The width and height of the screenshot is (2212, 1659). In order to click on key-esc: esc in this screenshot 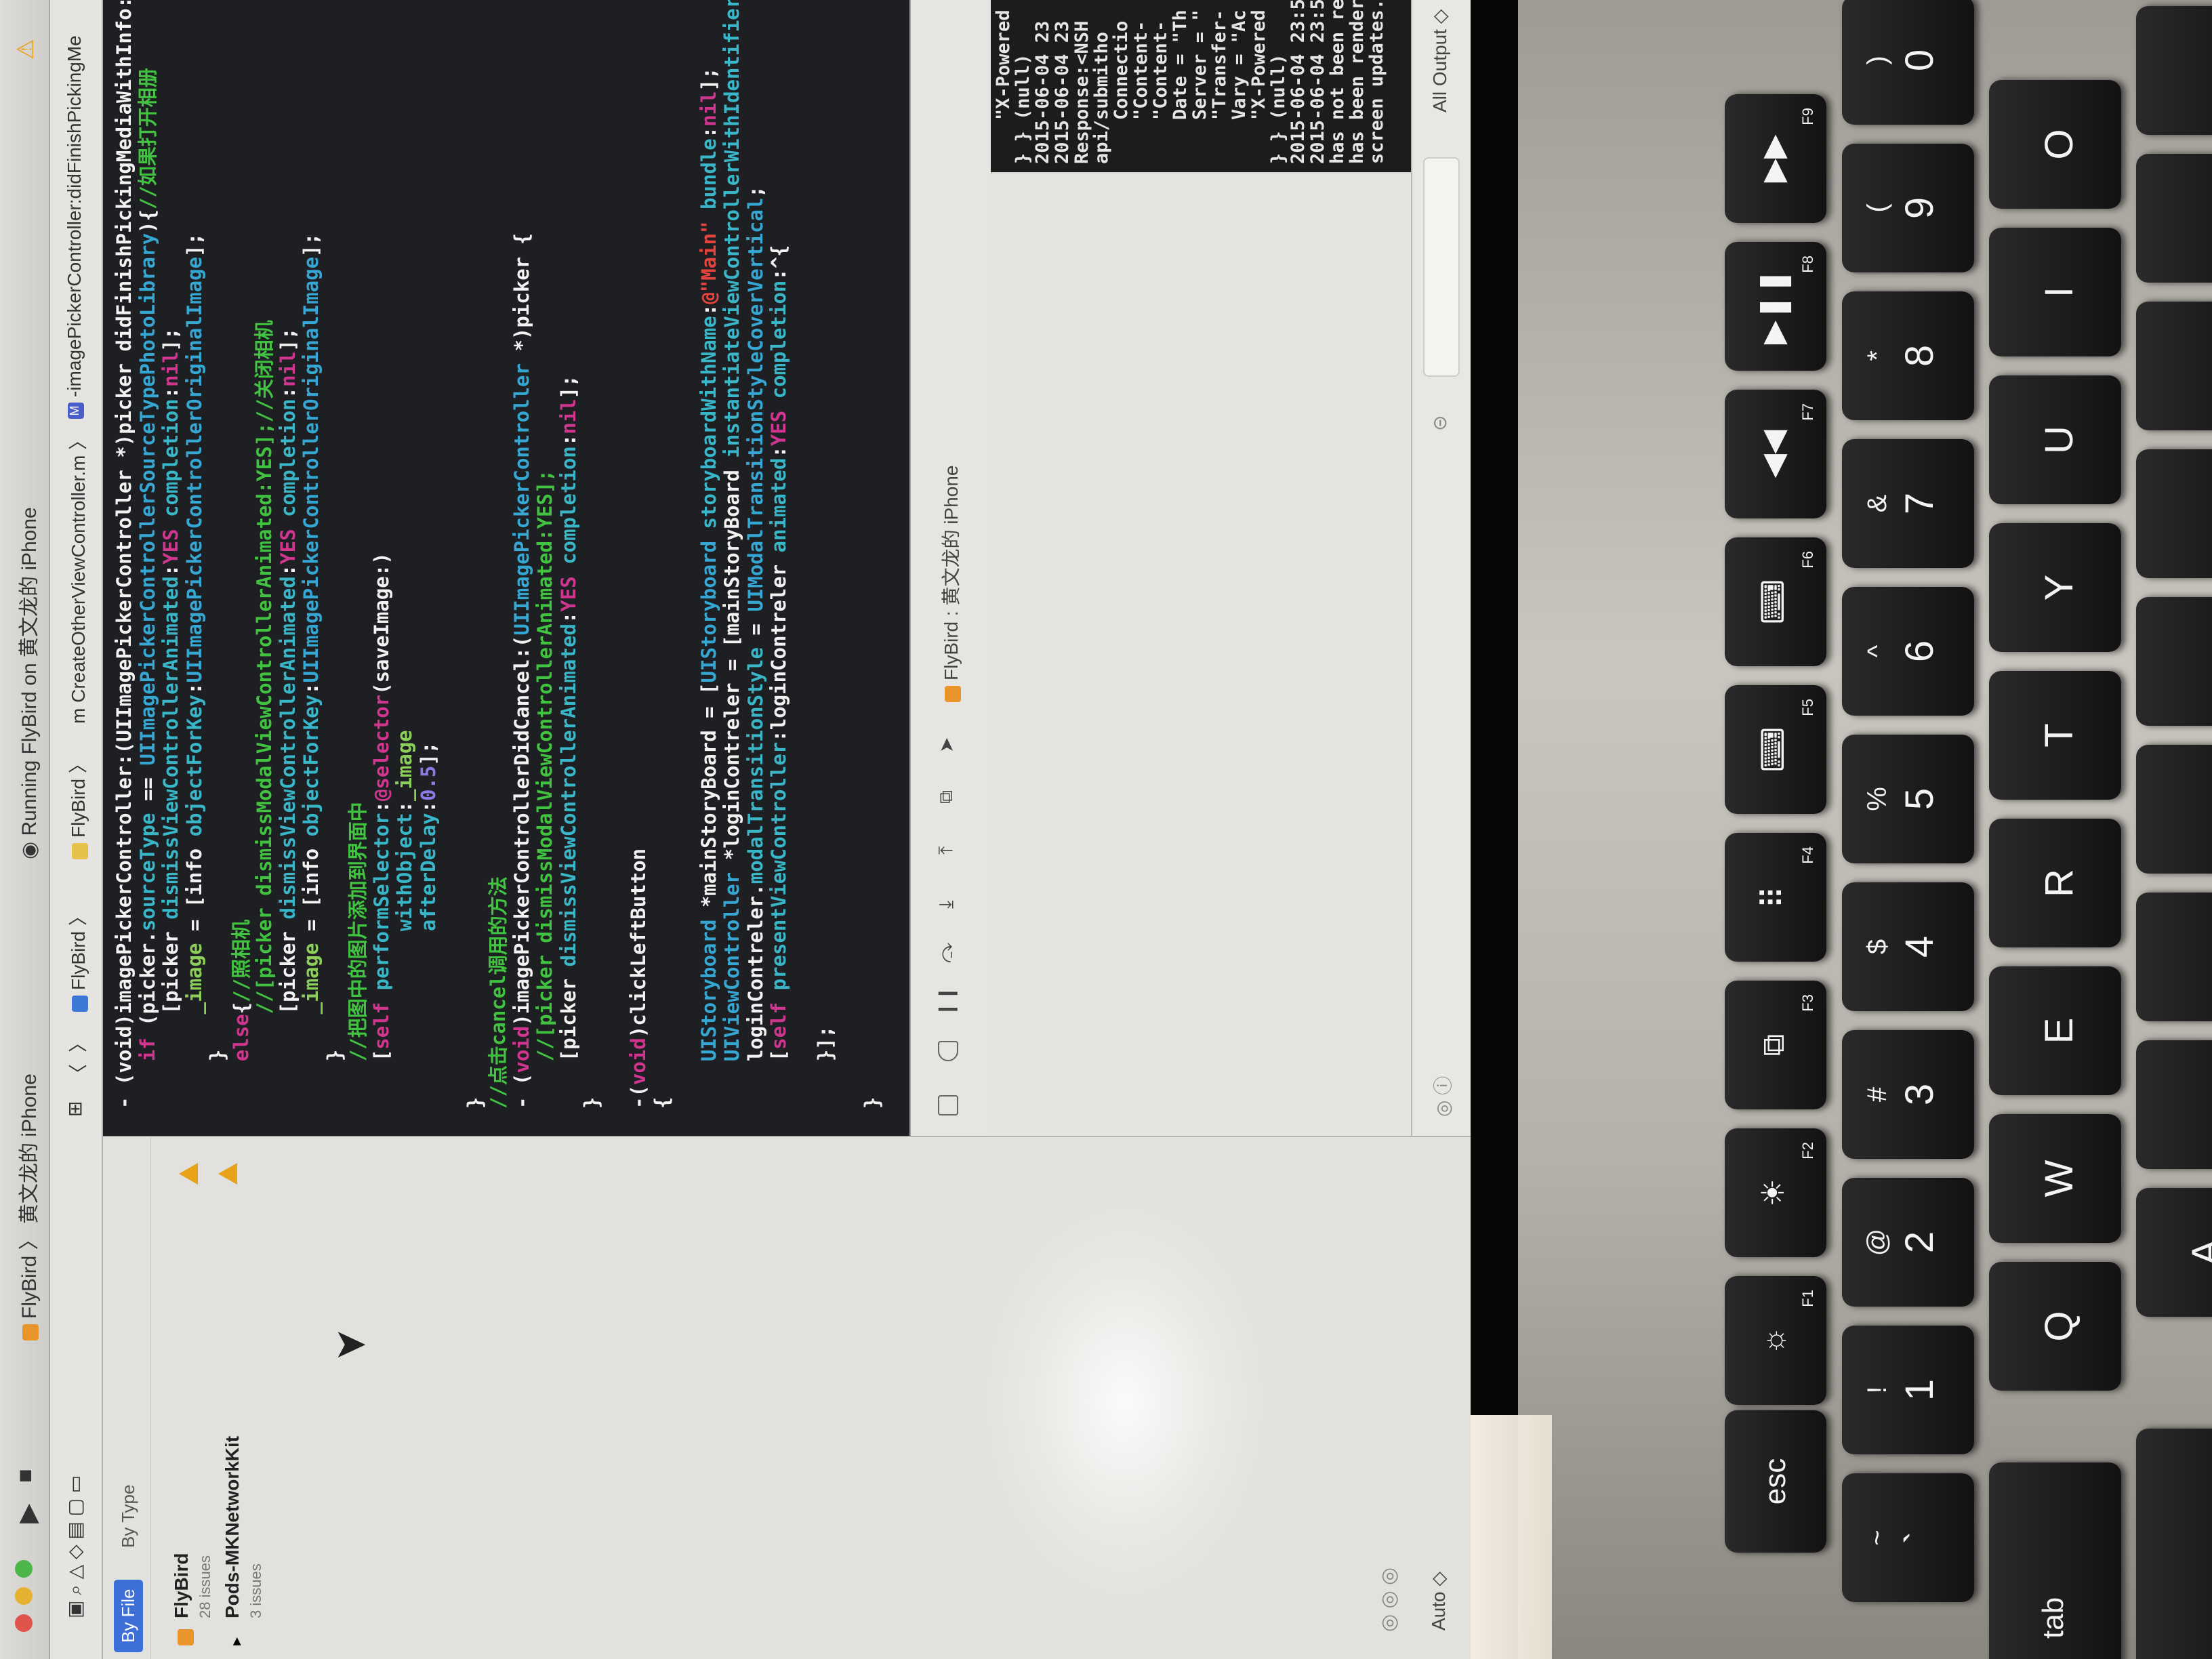, I will do `click(1776, 1481)`.